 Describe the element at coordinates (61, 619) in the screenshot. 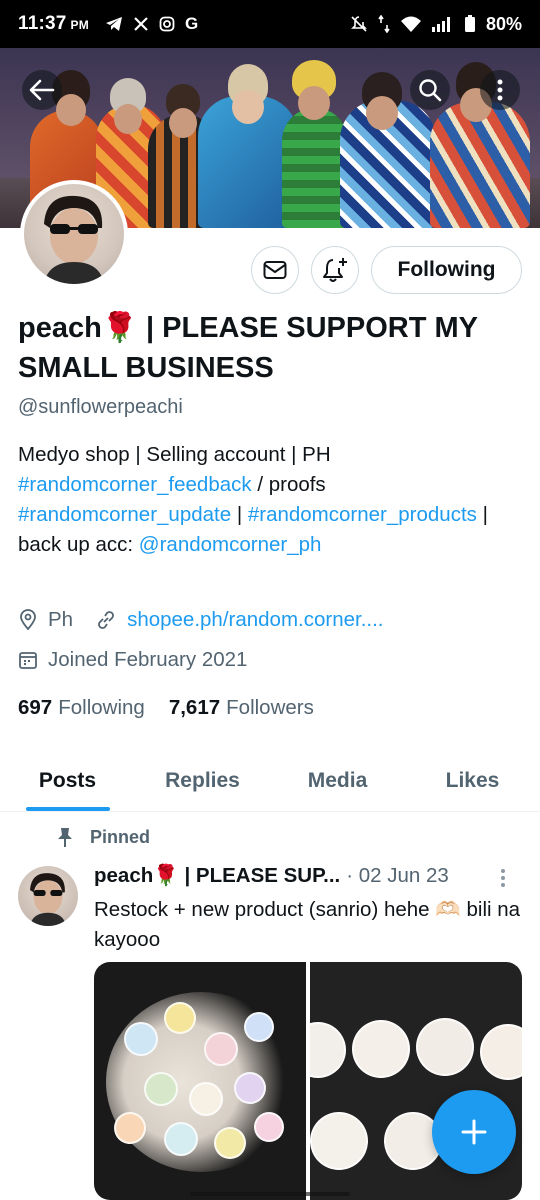

I see `location-text: Ph` at that location.